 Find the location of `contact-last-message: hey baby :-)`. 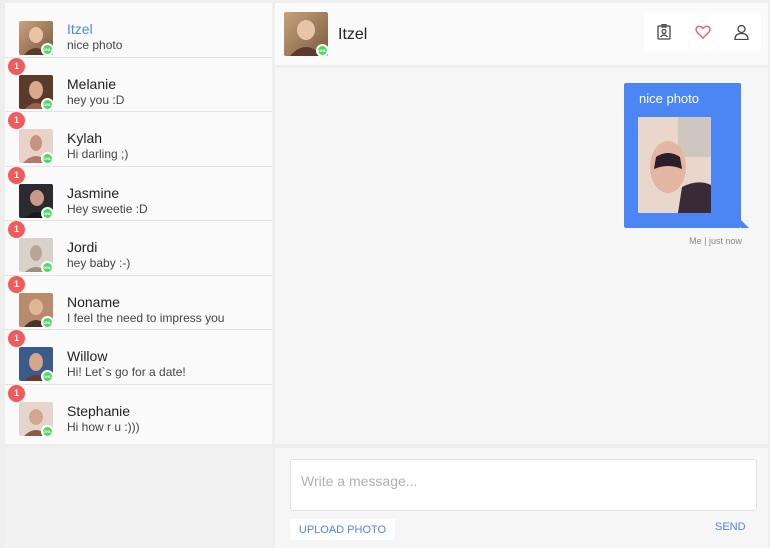

contact-last-message: hey baby :-) is located at coordinates (99, 263).